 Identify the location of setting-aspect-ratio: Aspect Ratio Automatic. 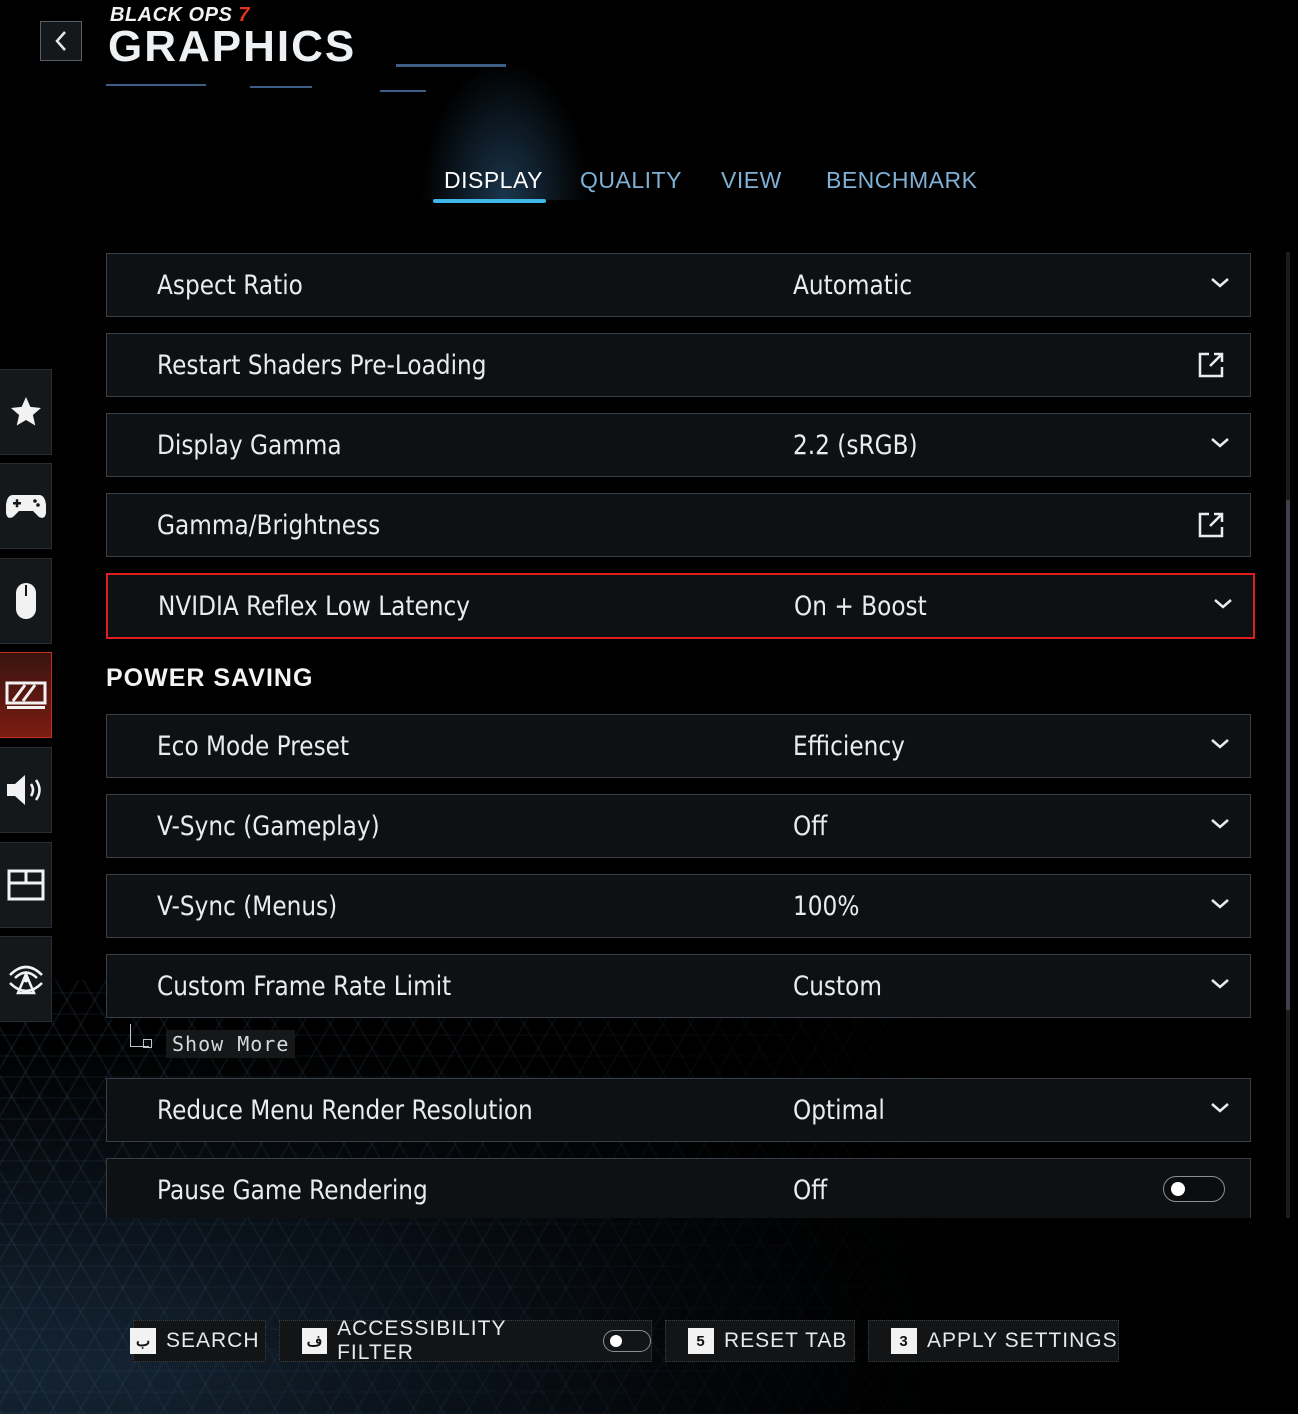
(678, 285).